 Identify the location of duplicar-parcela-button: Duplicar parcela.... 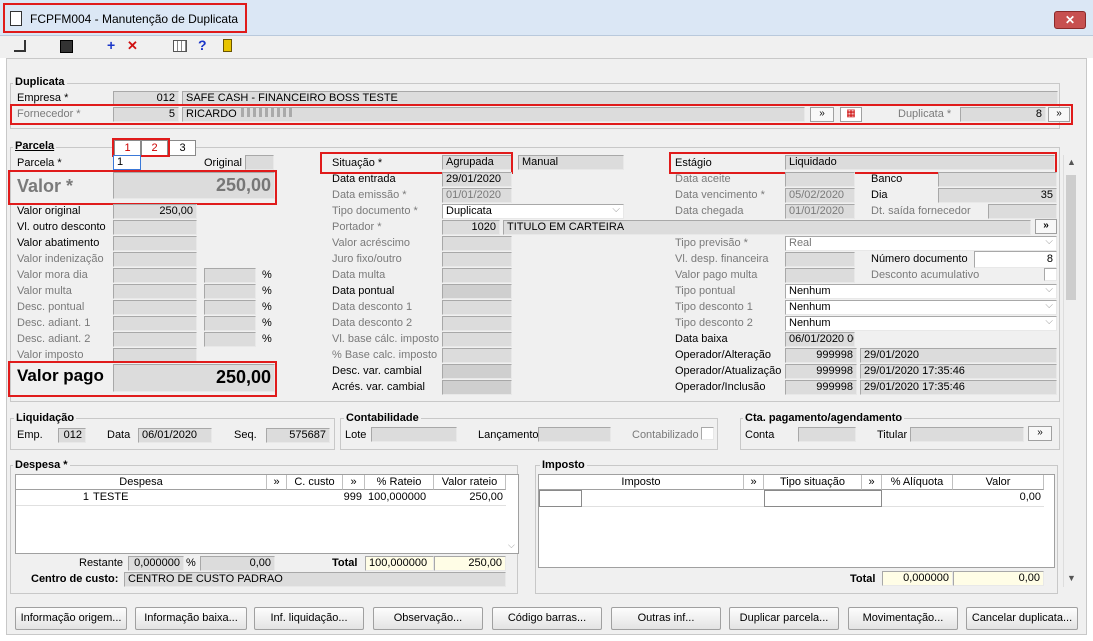
(784, 618).